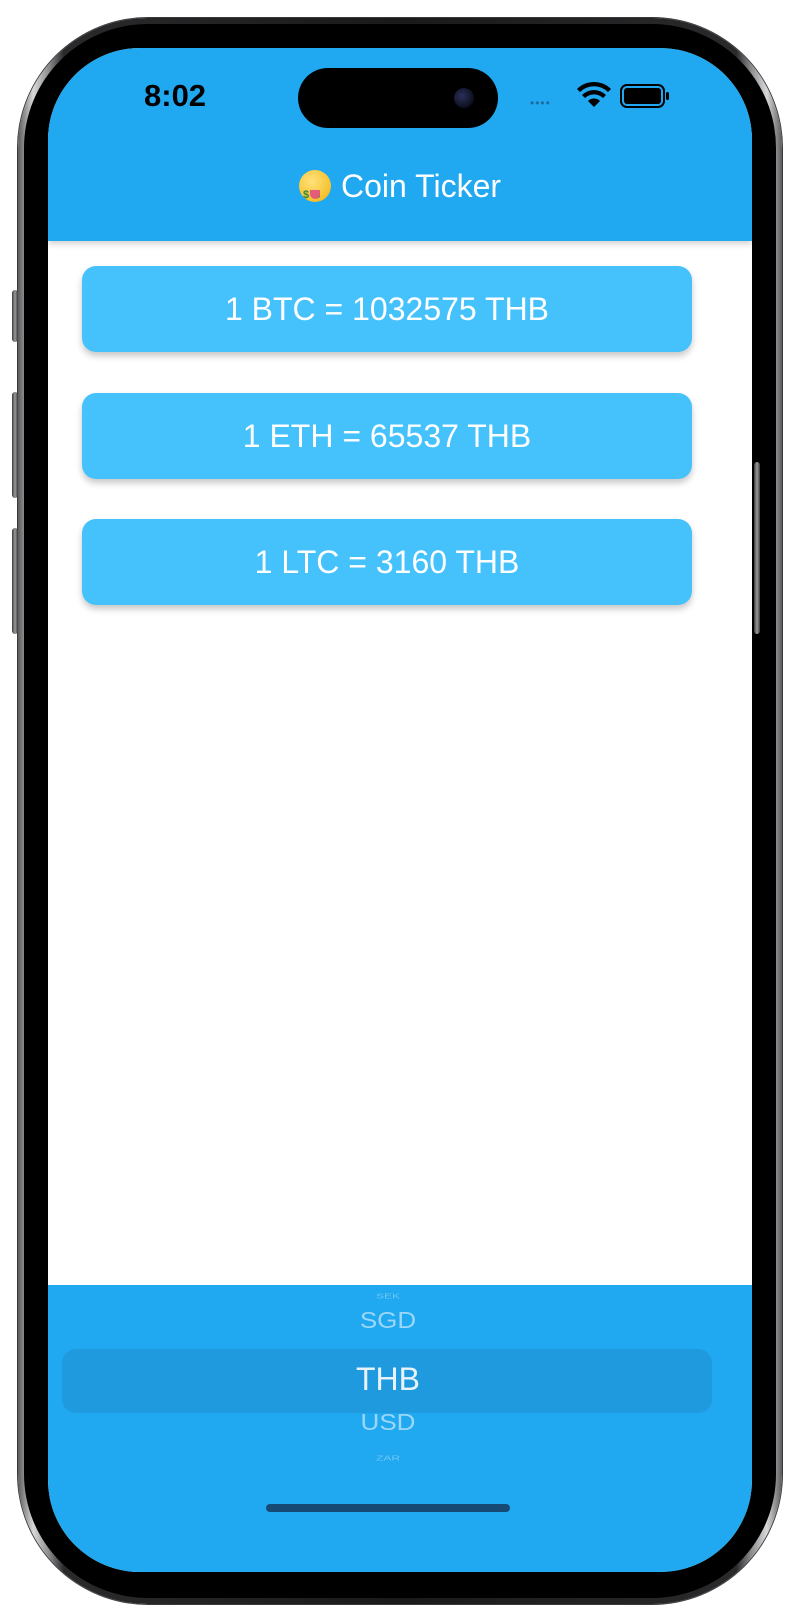 This screenshot has height=1620, width=798. Describe the element at coordinates (644, 96) in the screenshot. I see `battery-icon` at that location.